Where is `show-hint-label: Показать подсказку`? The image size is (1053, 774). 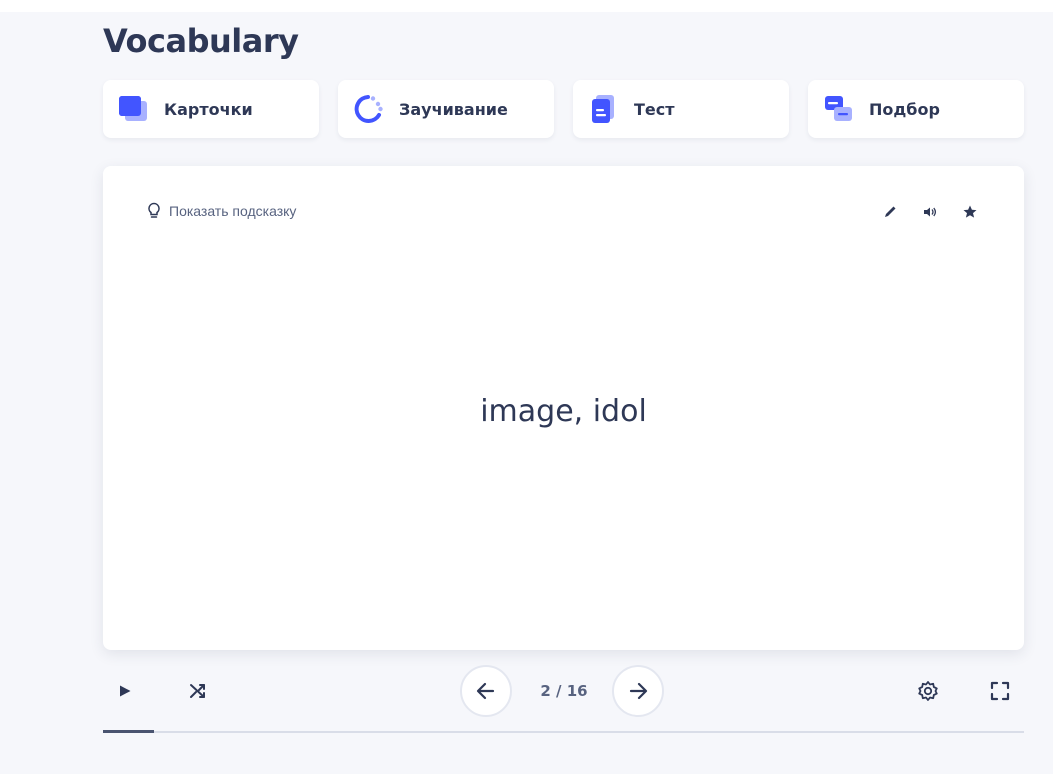 show-hint-label: Показать подсказку is located at coordinates (233, 211).